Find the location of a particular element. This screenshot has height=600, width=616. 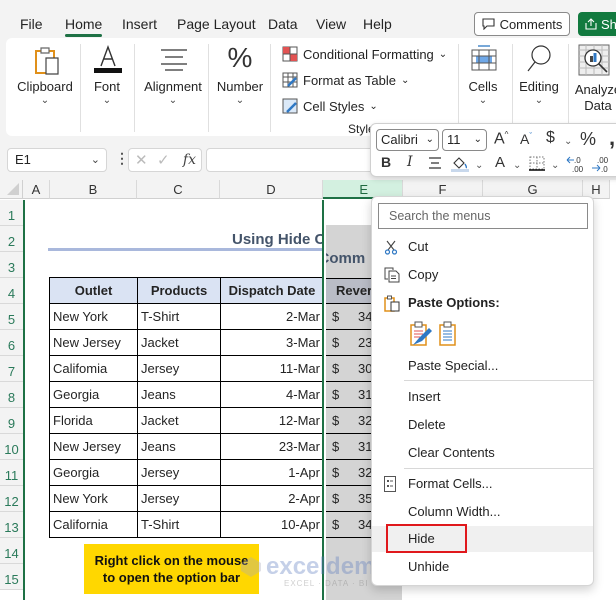

borders-icon is located at coordinates (537, 163).